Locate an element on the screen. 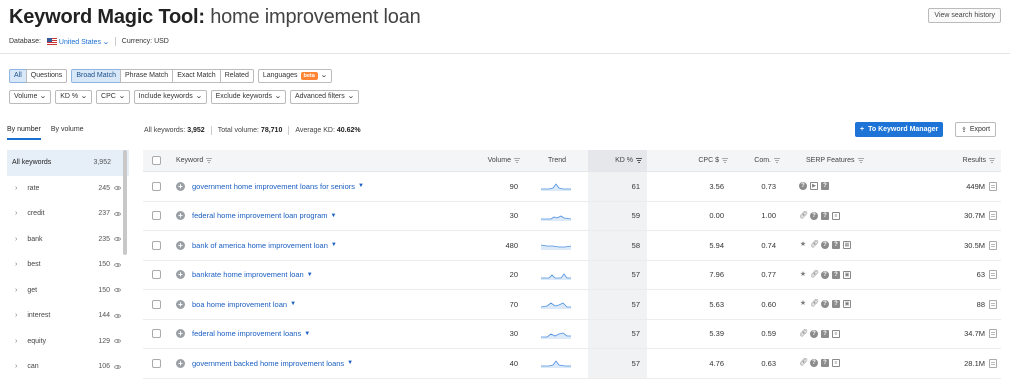 The height and width of the screenshot is (383, 1010). keyword-link: federal home improvement loans is located at coordinates (246, 333).